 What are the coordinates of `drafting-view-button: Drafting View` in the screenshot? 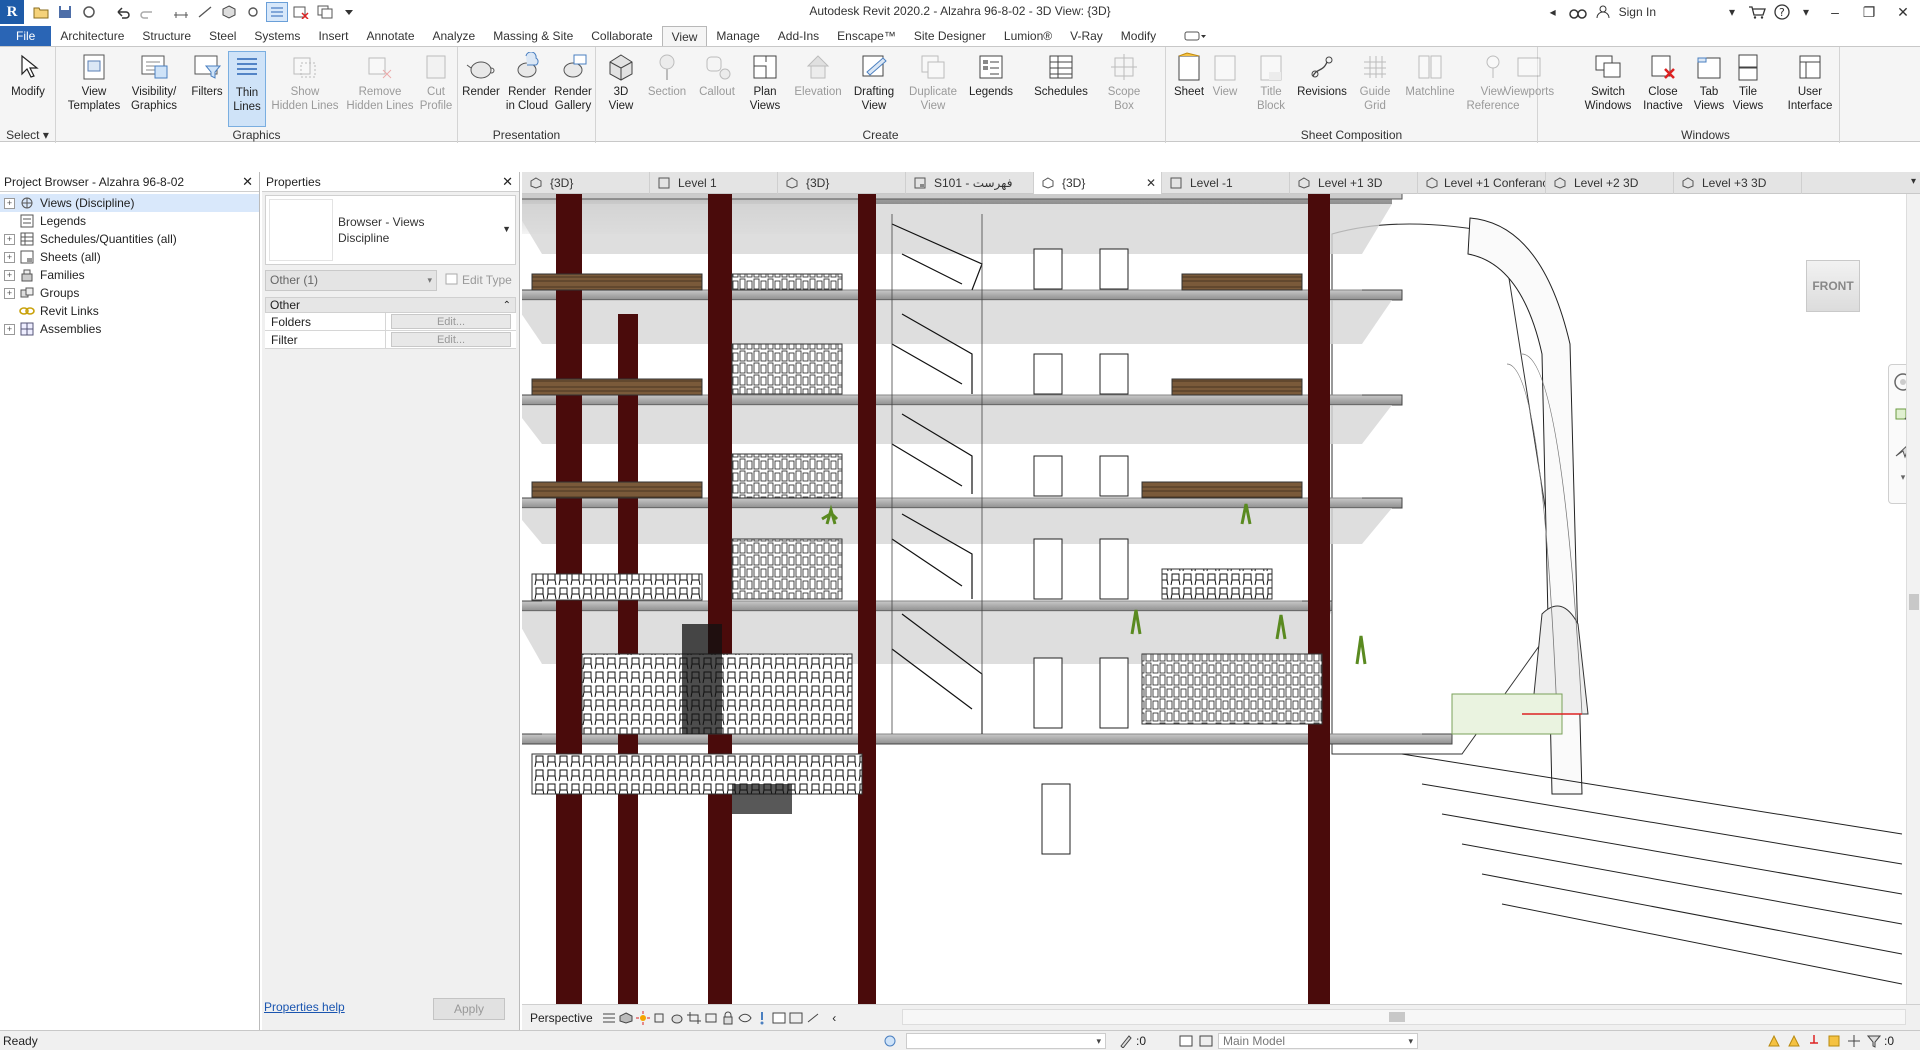 It's located at (874, 82).